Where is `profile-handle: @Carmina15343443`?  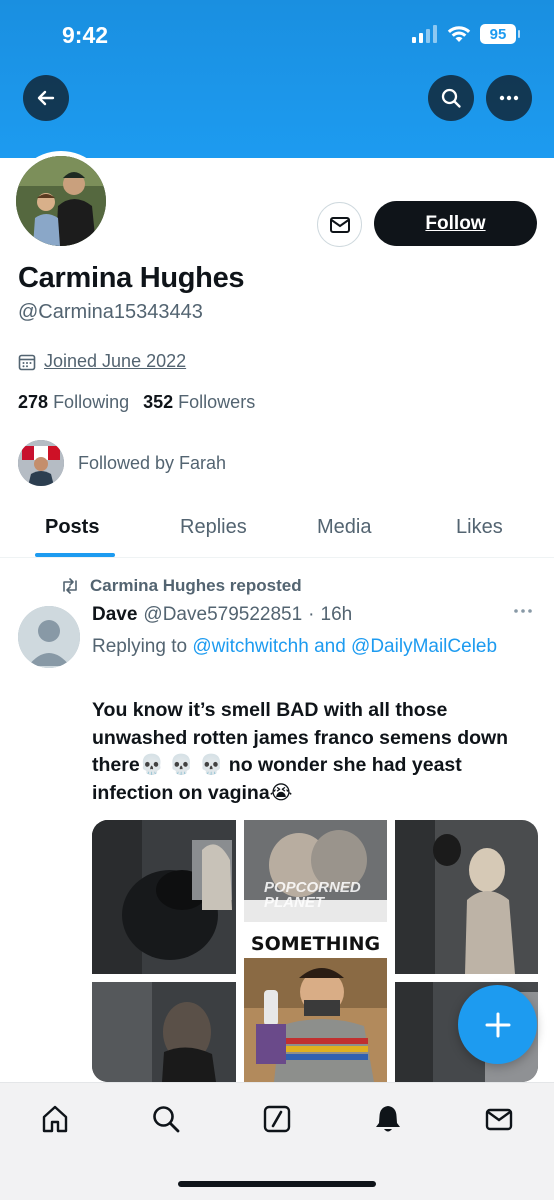
profile-handle: @Carmina15343443 is located at coordinates (110, 312).